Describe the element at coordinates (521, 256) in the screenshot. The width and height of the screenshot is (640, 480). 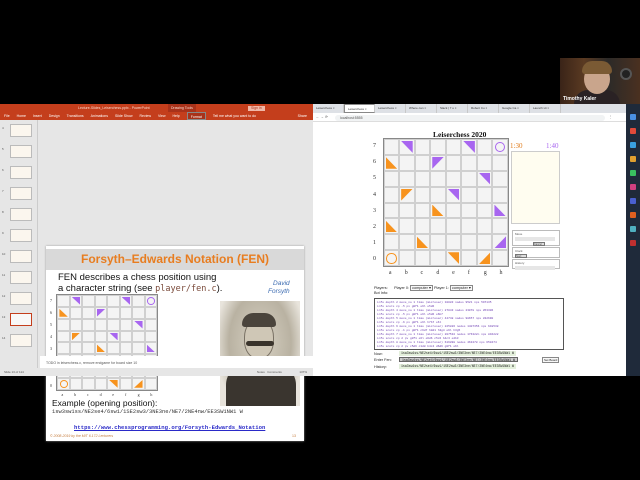
I see `start-button: Start` at that location.